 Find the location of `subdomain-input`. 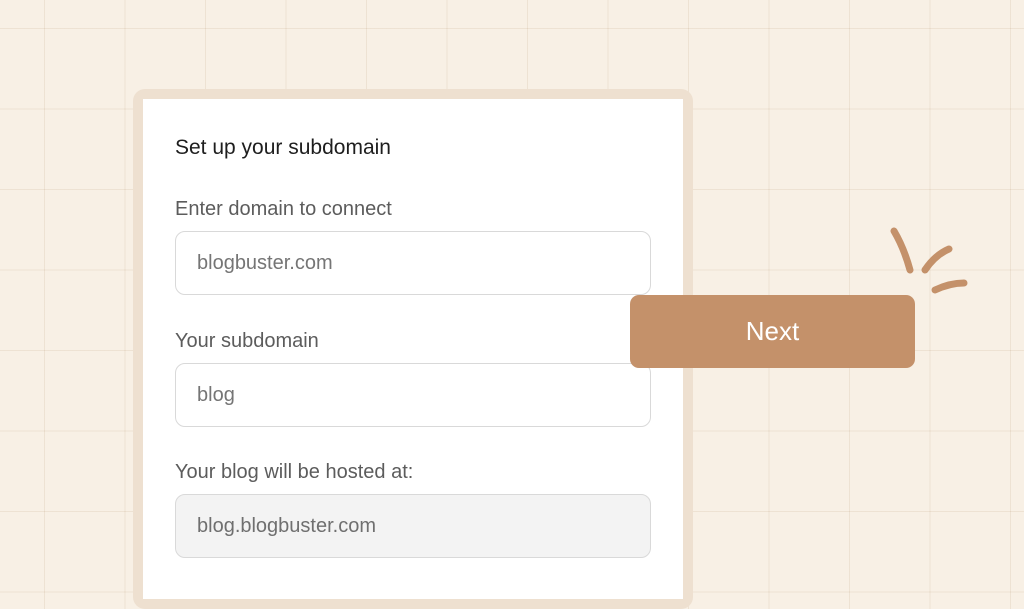

subdomain-input is located at coordinates (413, 395).